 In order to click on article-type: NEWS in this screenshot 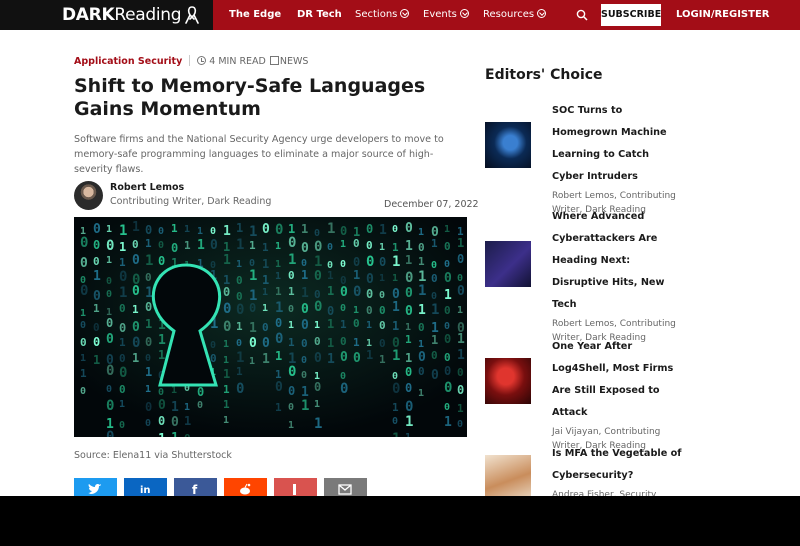, I will do `click(294, 61)`.